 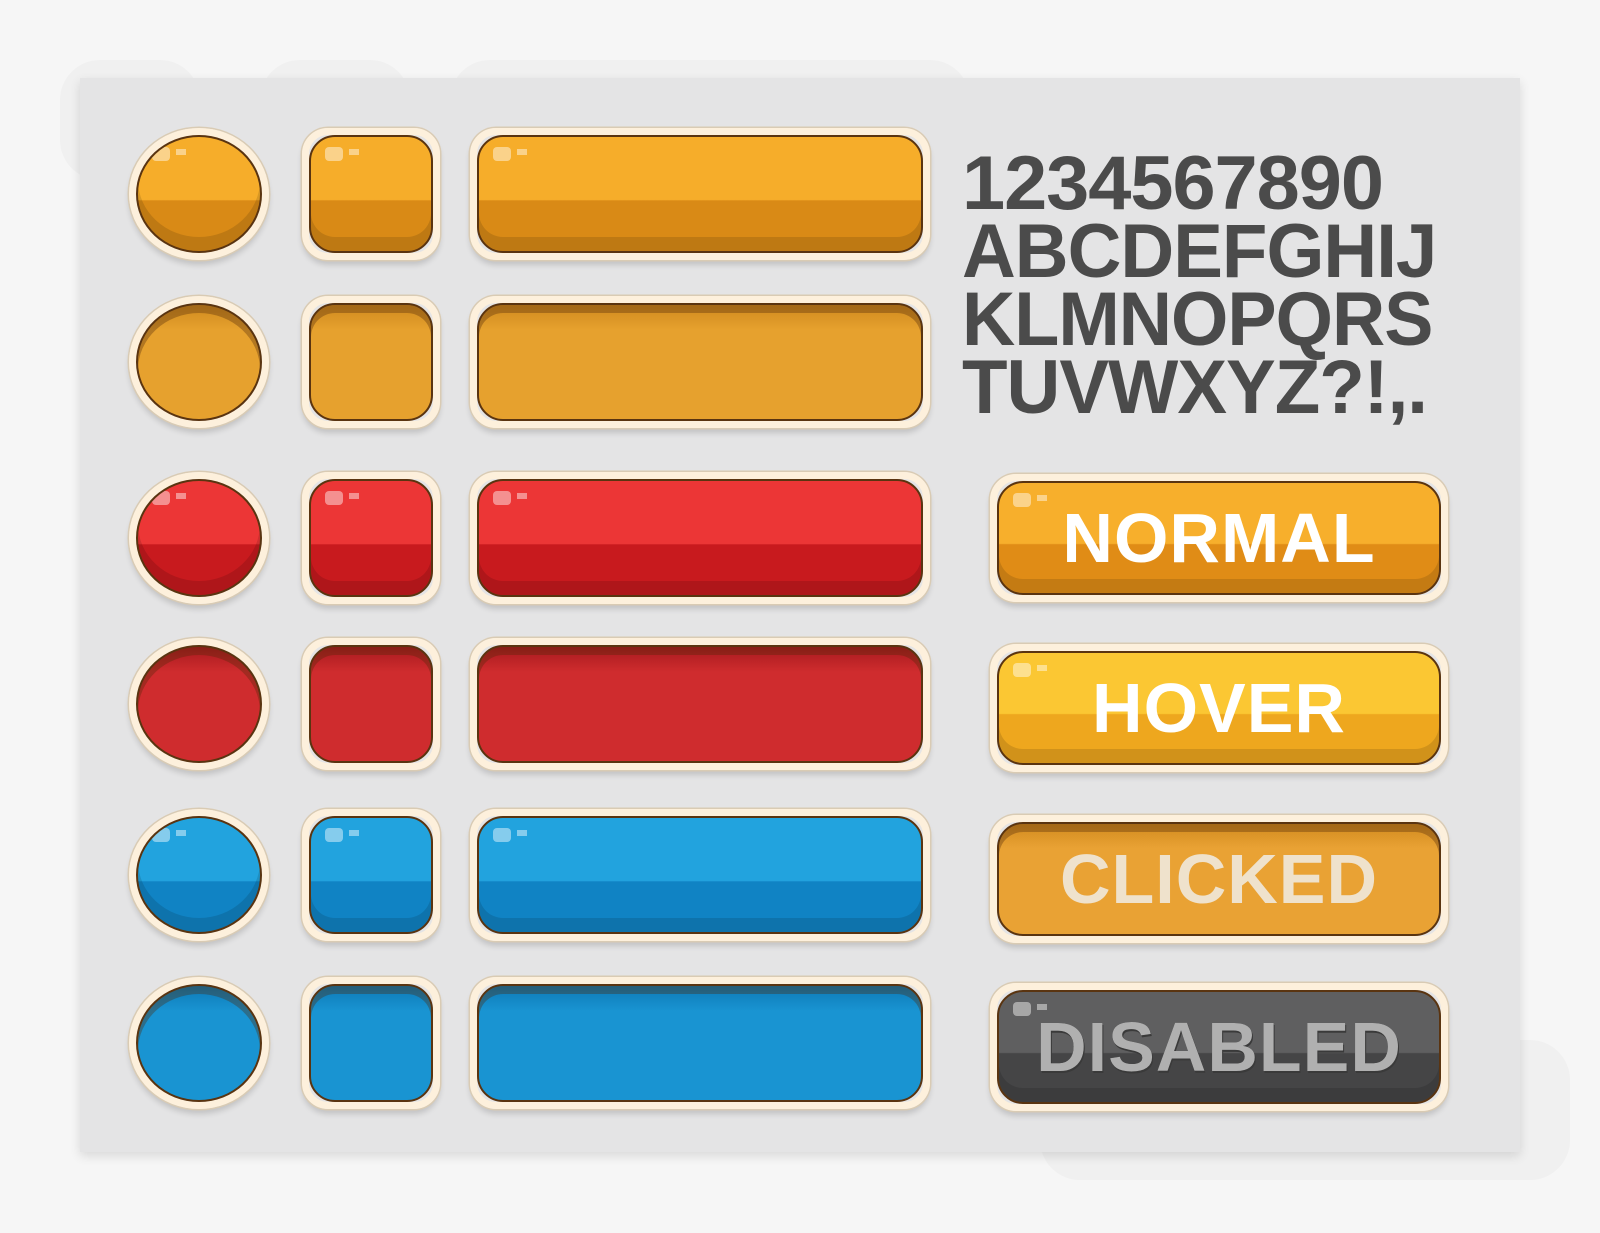 I want to click on state-button-label: DISABLED, so click(x=1219, y=1047).